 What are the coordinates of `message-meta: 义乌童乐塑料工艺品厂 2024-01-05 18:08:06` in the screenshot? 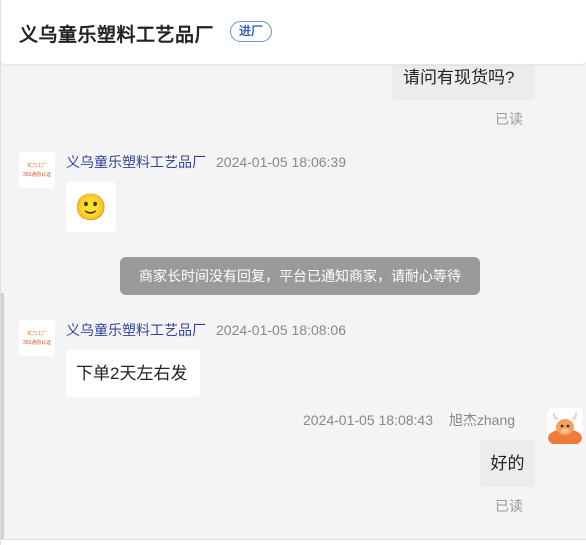 It's located at (206, 330).